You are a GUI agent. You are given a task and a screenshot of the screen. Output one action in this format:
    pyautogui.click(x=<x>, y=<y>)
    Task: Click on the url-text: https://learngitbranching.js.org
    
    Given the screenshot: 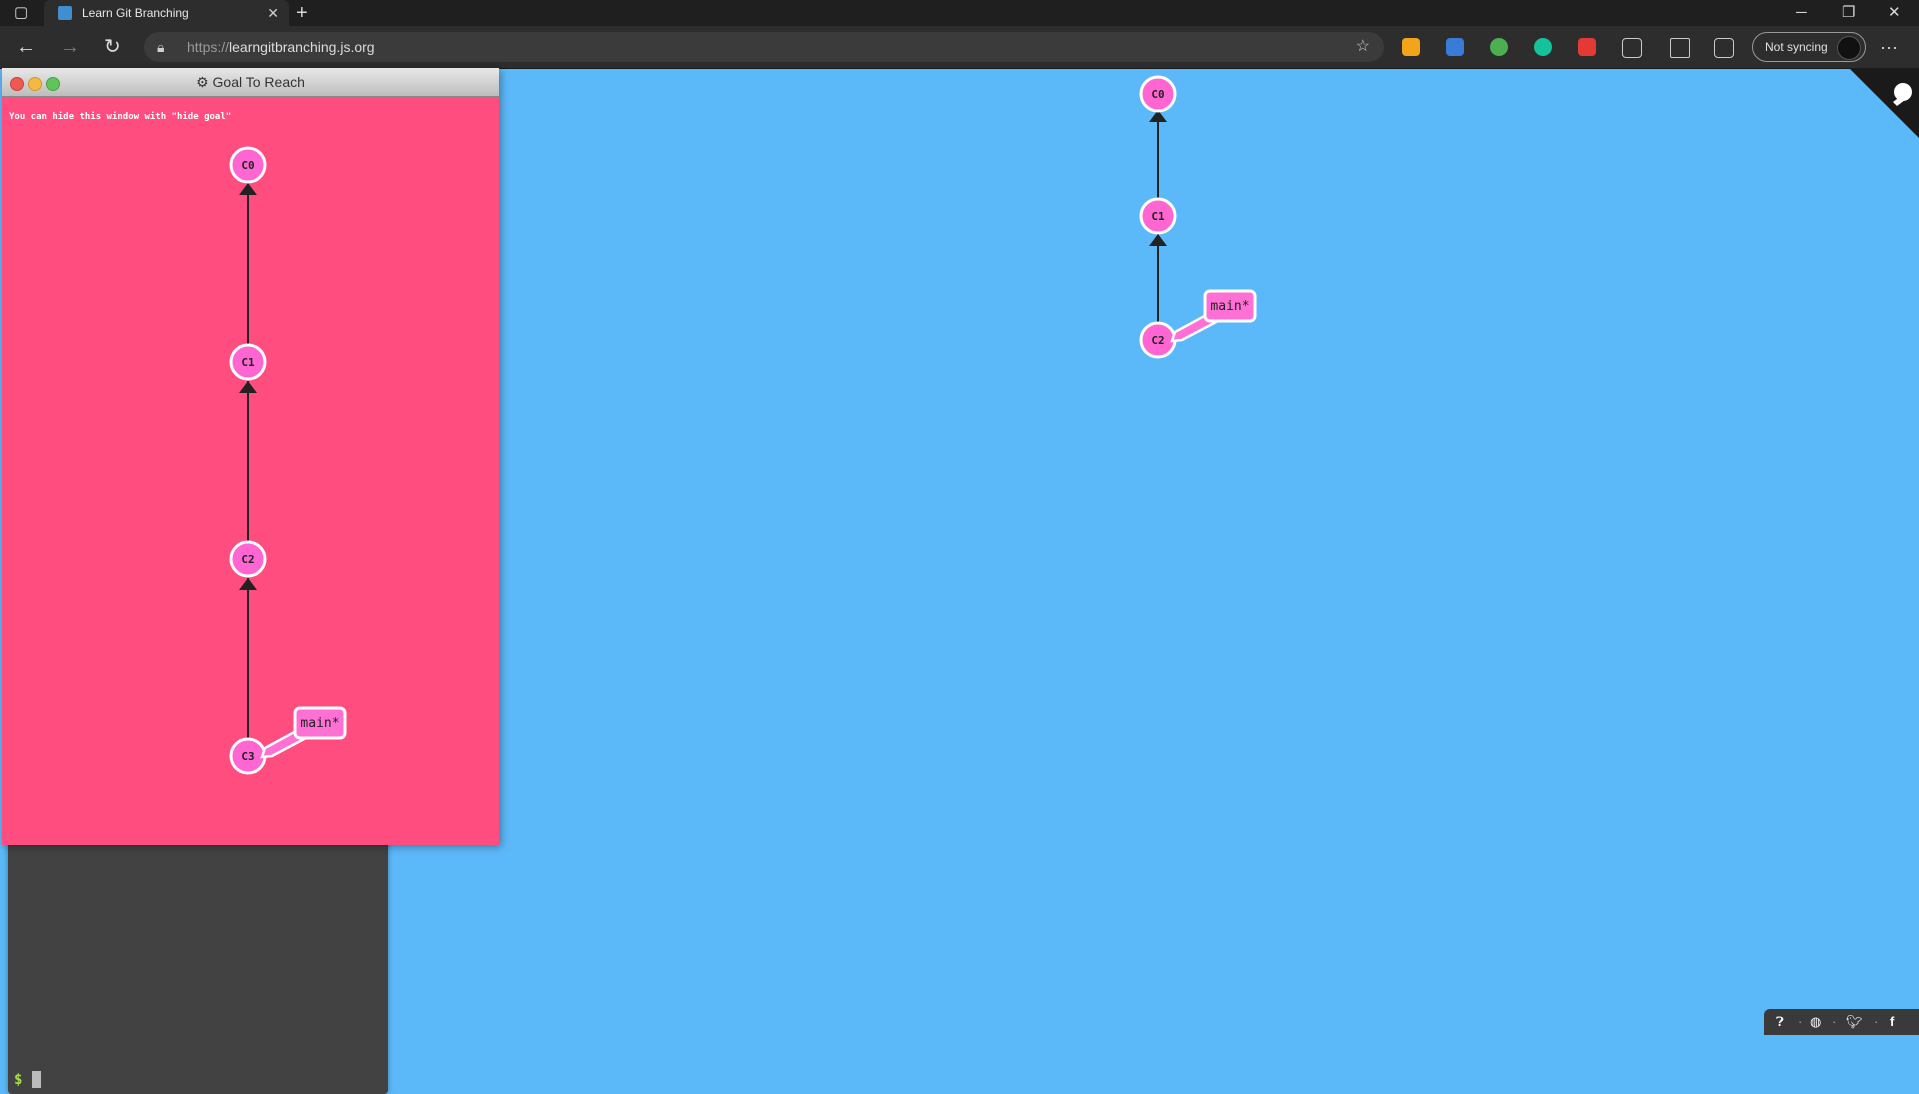 What is the action you would take?
    pyautogui.click(x=281, y=47)
    